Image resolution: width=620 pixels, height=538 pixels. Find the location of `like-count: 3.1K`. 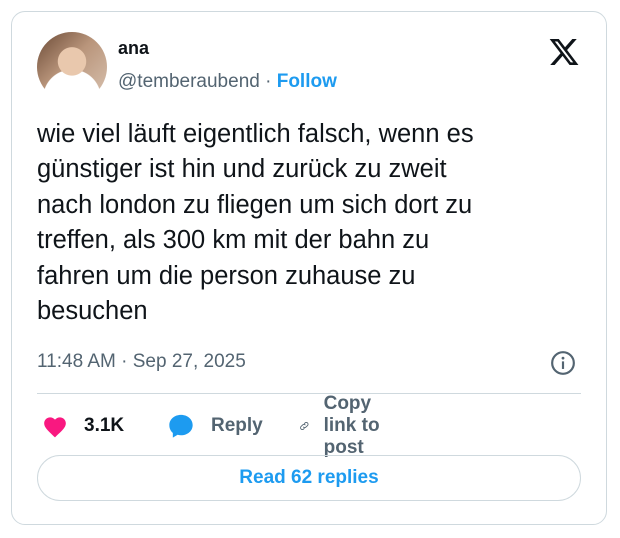

like-count: 3.1K is located at coordinates (104, 425).